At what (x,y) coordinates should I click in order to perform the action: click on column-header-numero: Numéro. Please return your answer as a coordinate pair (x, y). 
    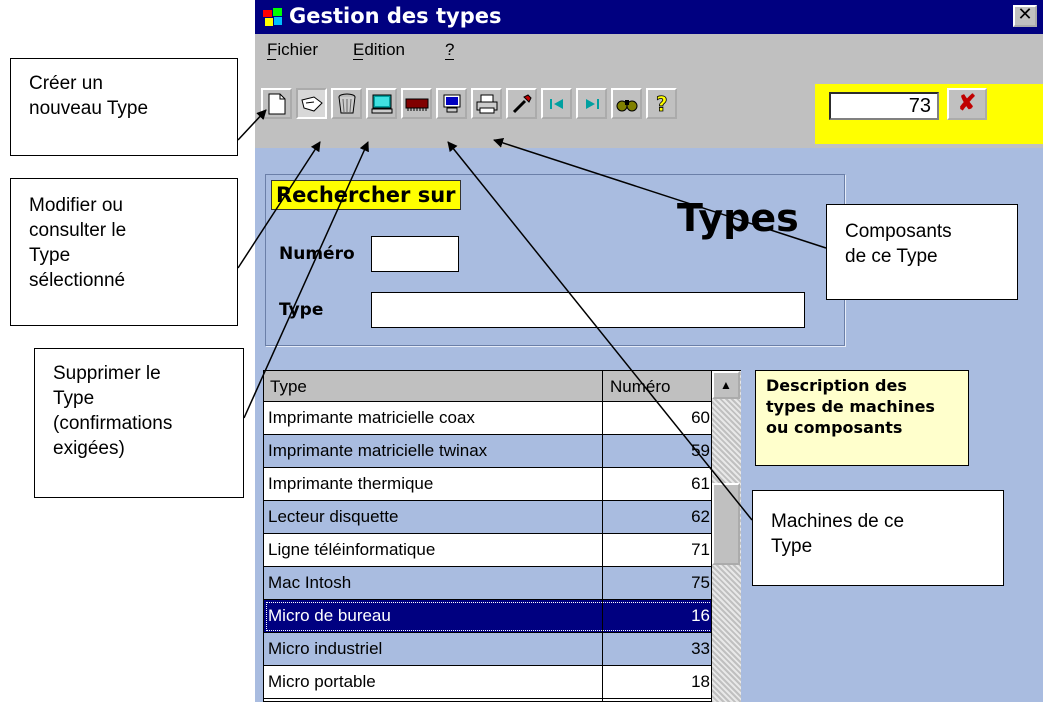
    Looking at the image, I should click on (640, 387).